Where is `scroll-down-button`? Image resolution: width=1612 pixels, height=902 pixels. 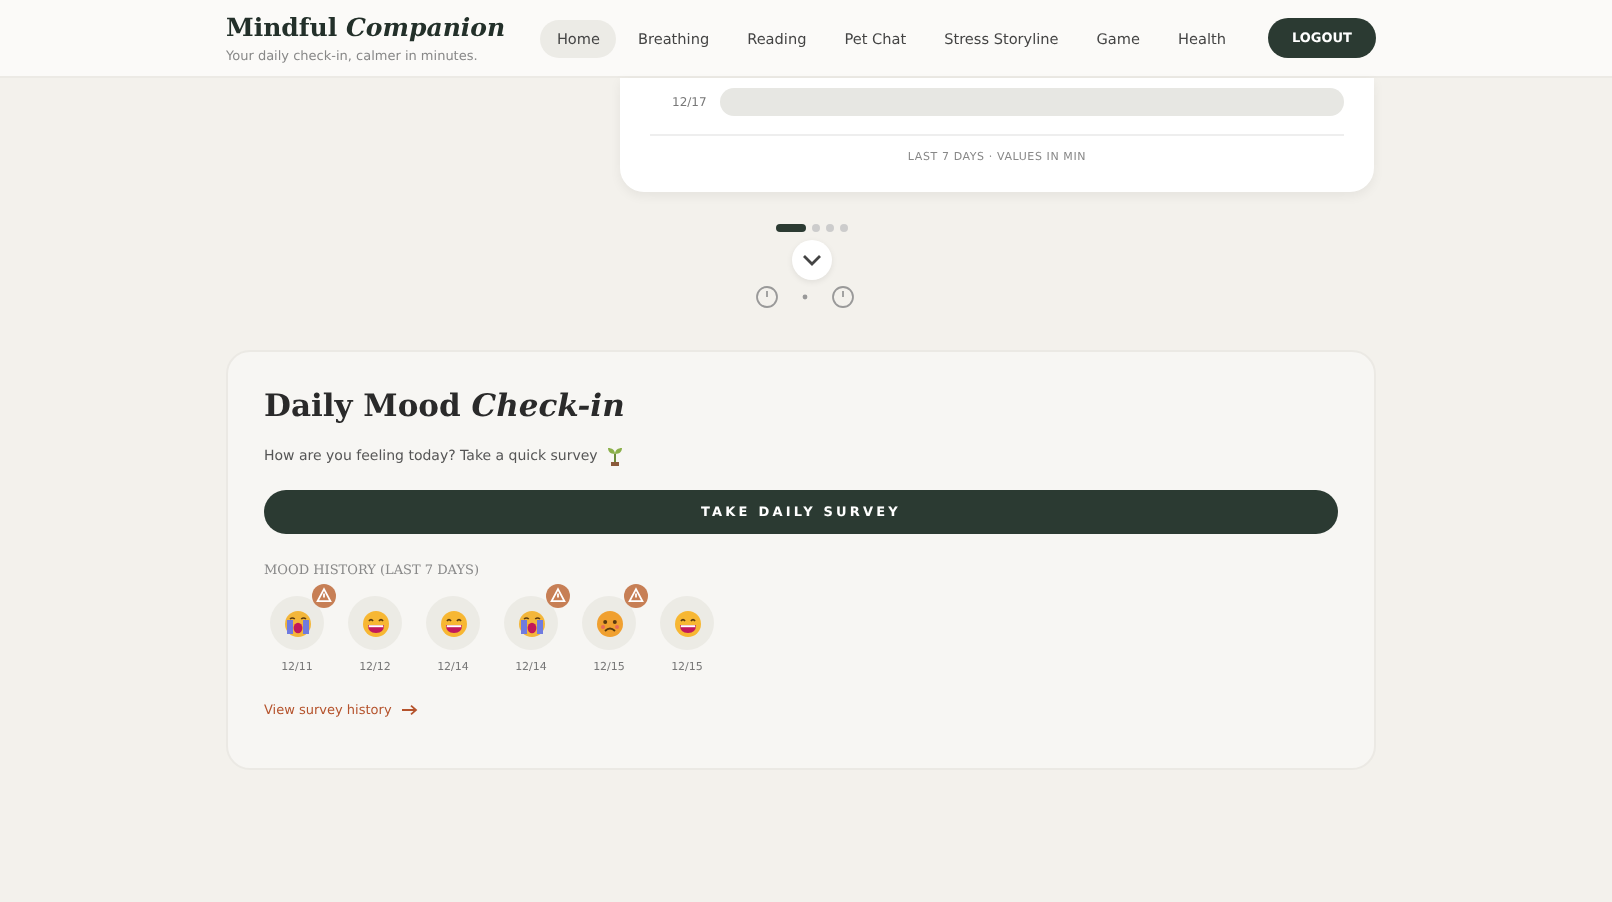 scroll-down-button is located at coordinates (812, 260).